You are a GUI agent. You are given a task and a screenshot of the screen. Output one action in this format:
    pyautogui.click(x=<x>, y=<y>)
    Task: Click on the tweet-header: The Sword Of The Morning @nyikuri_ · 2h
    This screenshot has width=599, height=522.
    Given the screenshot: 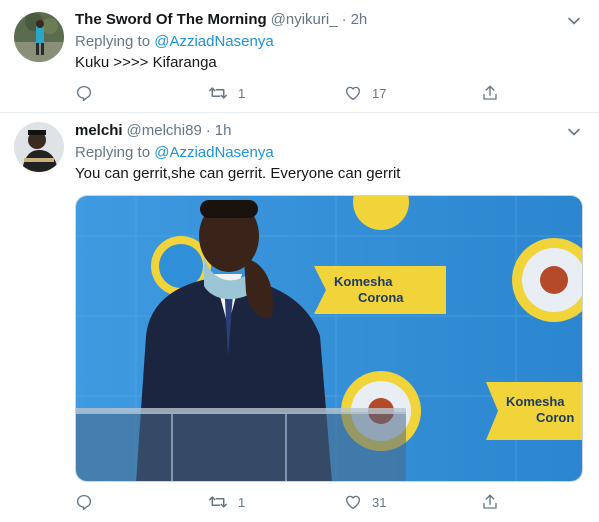 What is the action you would take?
    pyautogui.click(x=329, y=20)
    